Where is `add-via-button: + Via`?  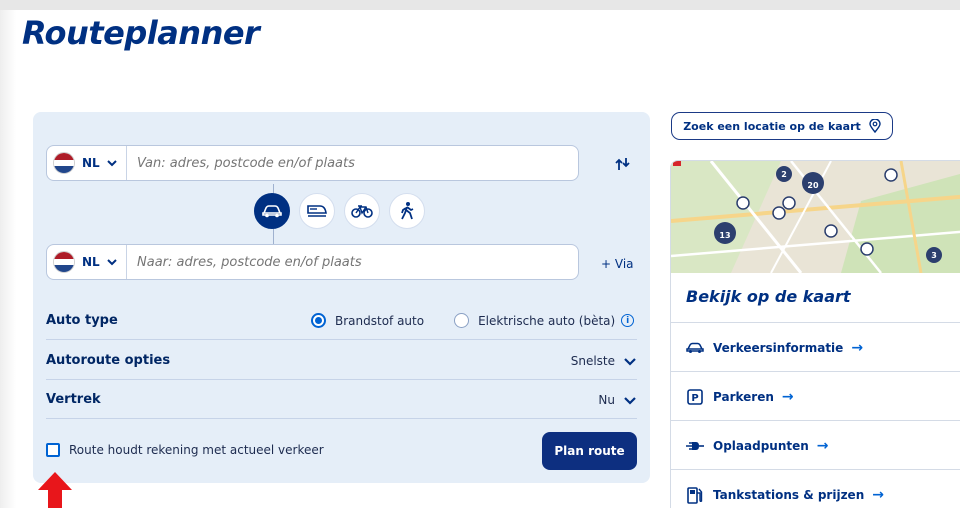 add-via-button: + Via is located at coordinates (617, 264).